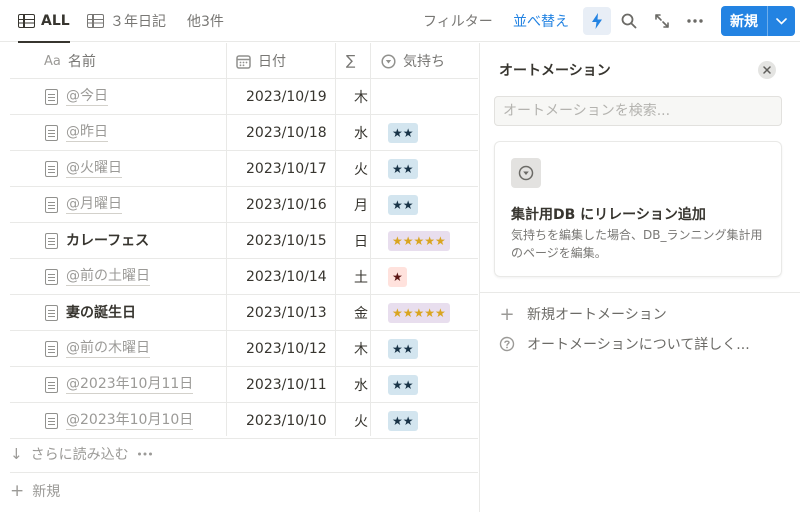 The image size is (800, 512). What do you see at coordinates (17, 491) in the screenshot?
I see `plus-icon: +` at bounding box center [17, 491].